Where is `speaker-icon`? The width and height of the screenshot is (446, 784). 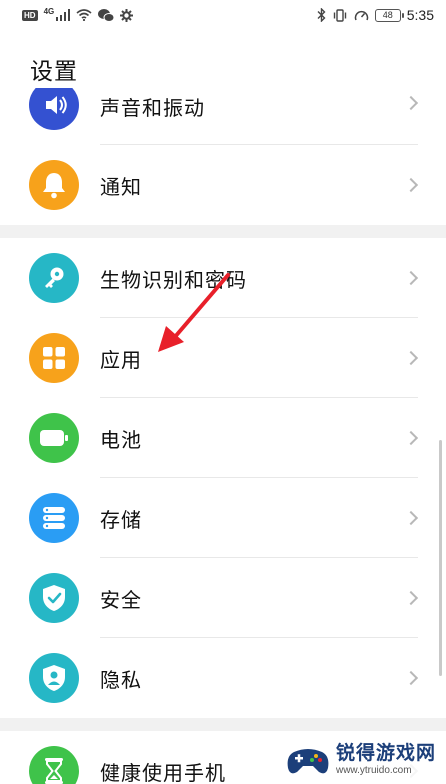 speaker-icon is located at coordinates (54, 109).